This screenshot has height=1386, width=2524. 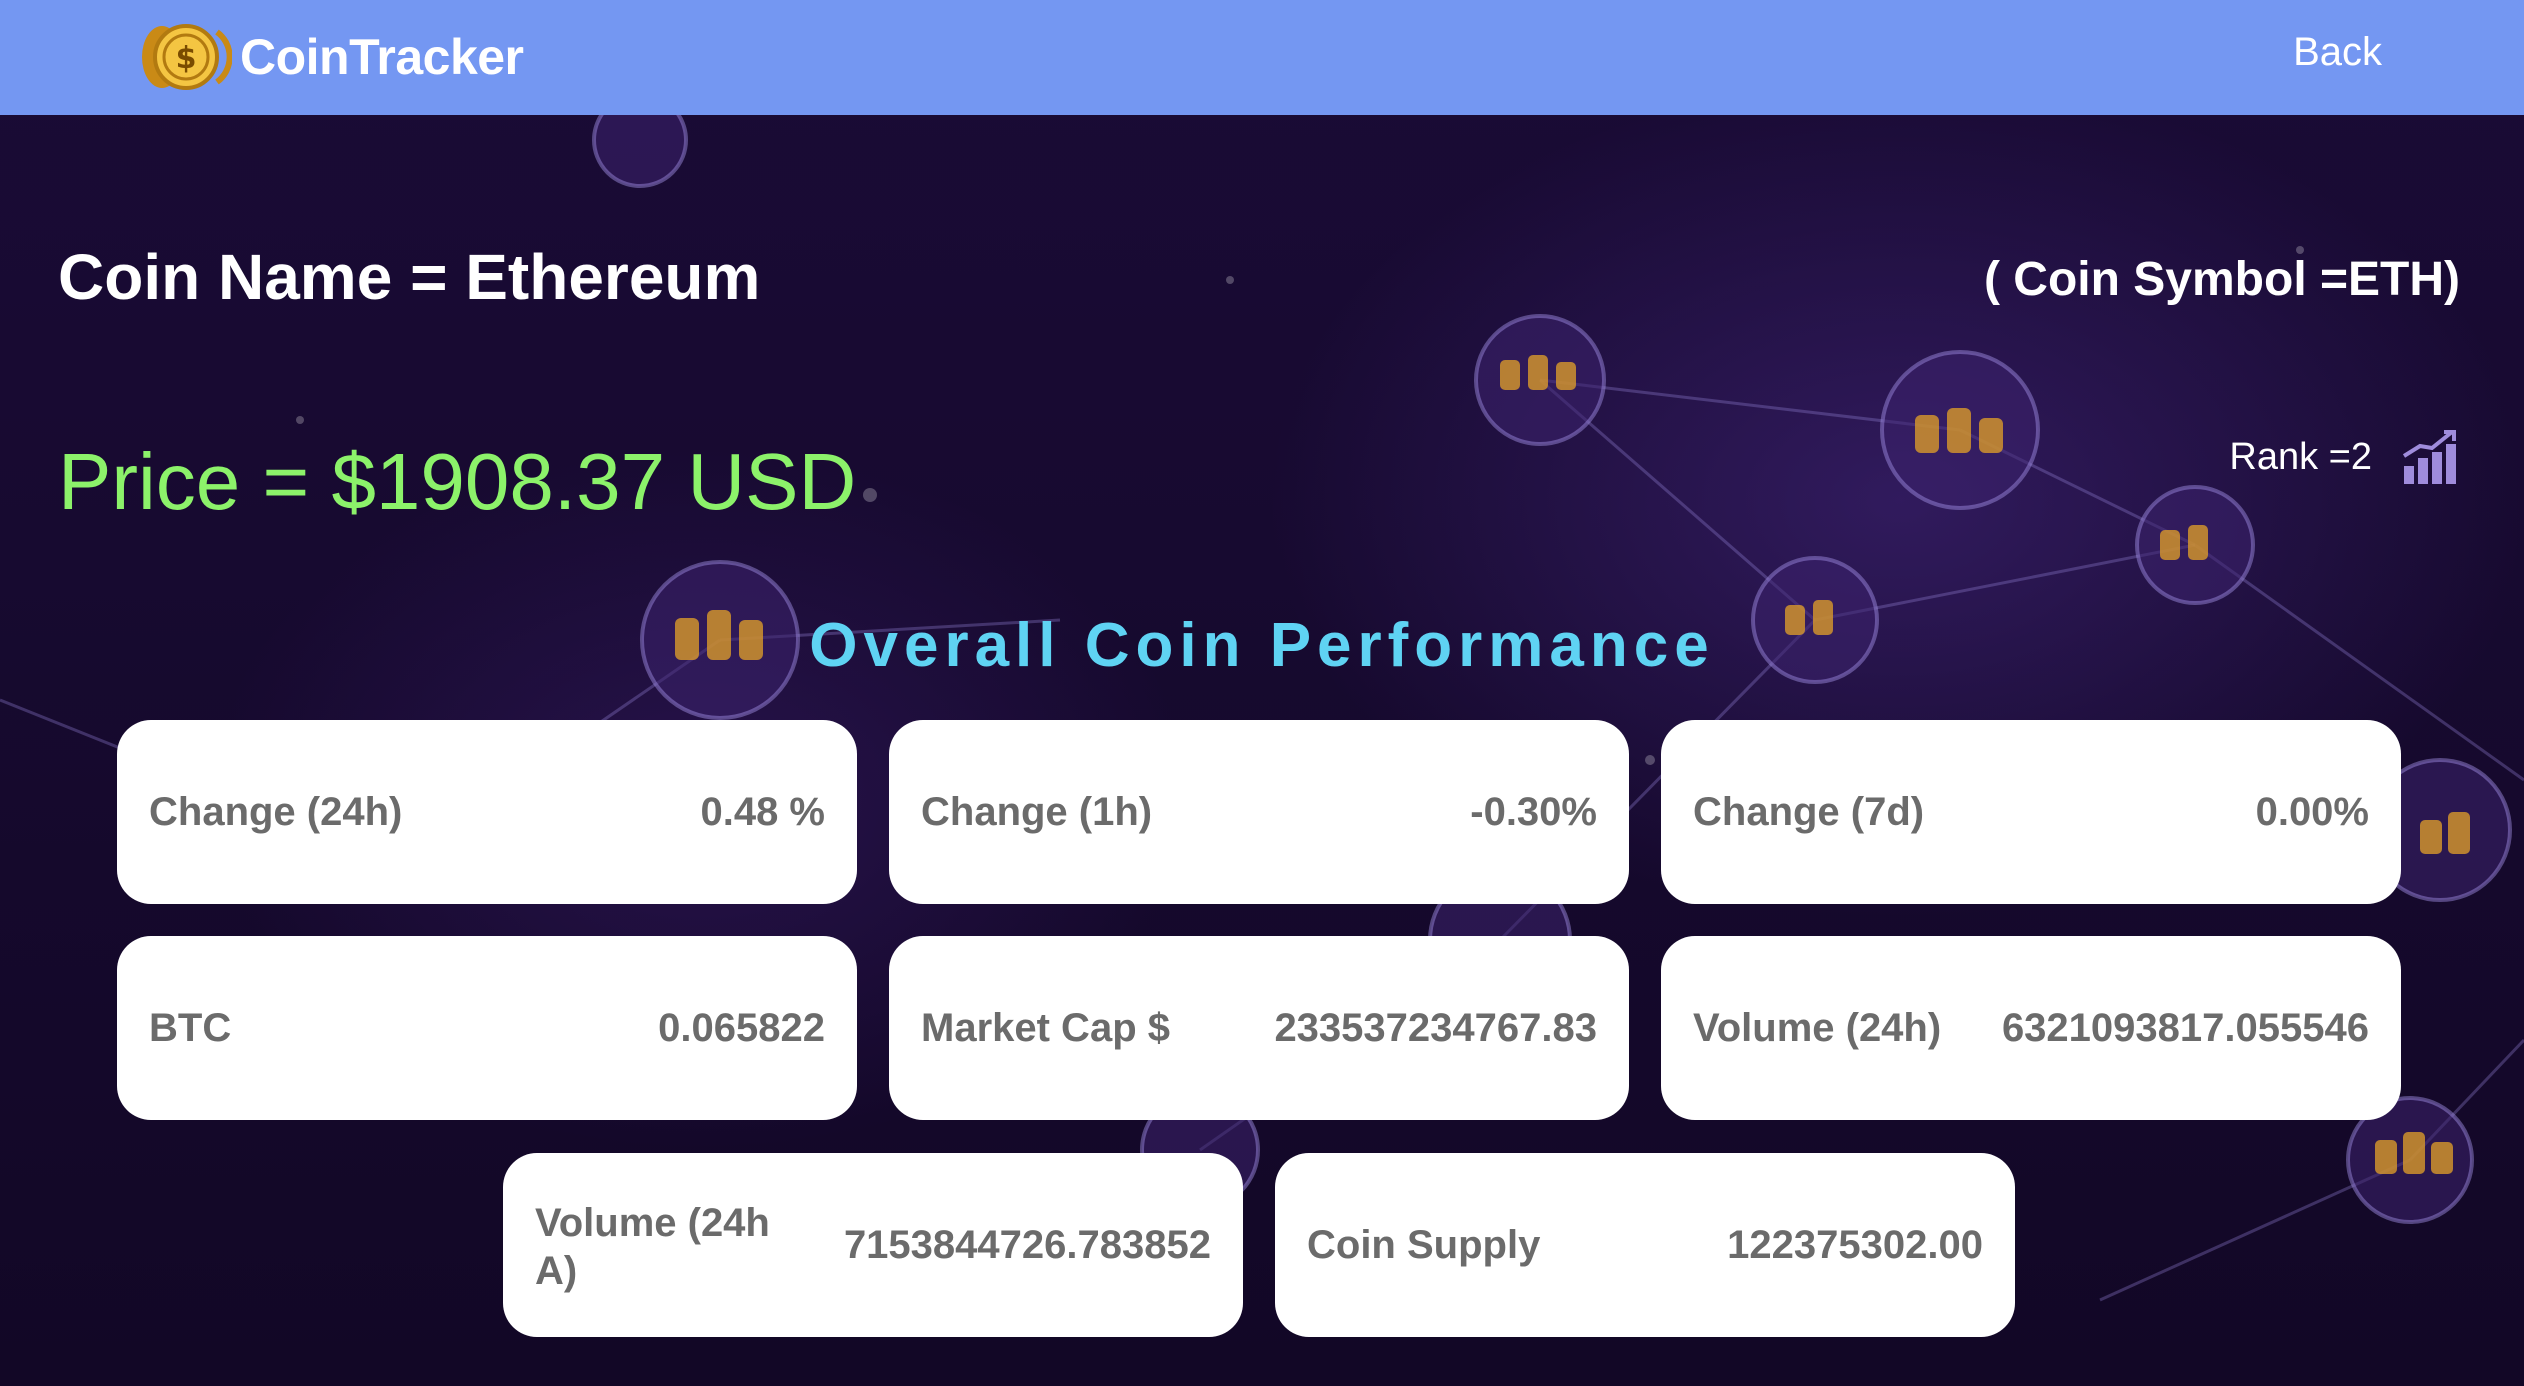 I want to click on stat-value: -0.30%, so click(x=1533, y=811).